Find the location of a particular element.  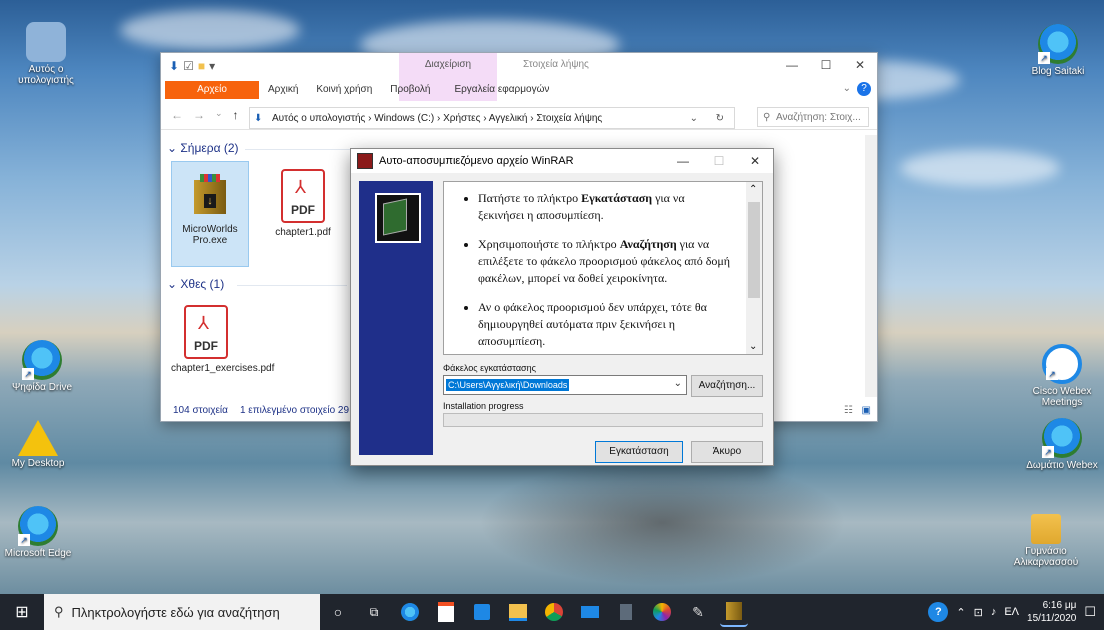

instructions-scrollbar: ⌃ ⌄ is located at coordinates (754, 268).